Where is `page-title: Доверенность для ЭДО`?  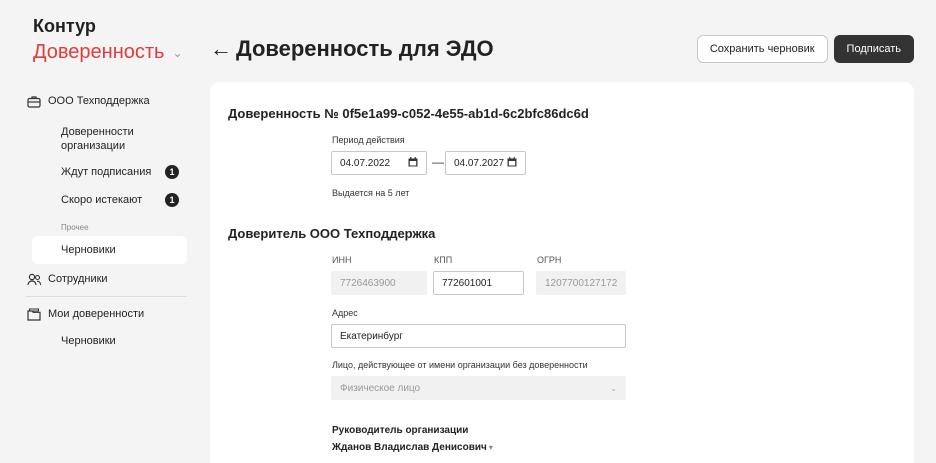 page-title: Доверенность для ЭДО is located at coordinates (365, 48).